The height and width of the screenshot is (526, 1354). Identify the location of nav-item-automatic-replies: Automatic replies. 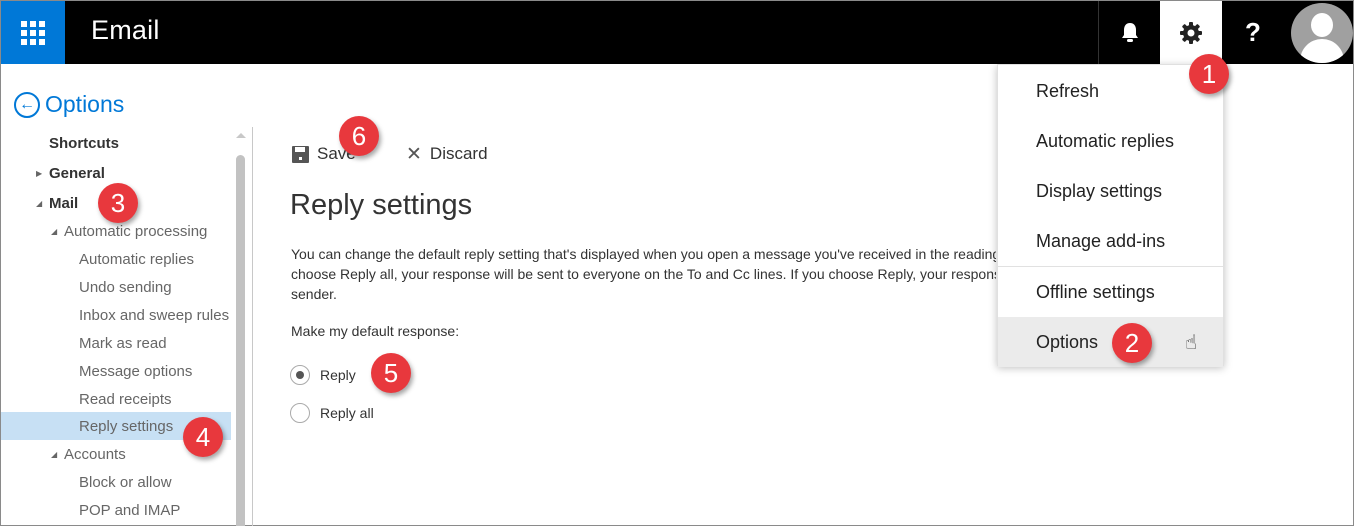
(116, 259).